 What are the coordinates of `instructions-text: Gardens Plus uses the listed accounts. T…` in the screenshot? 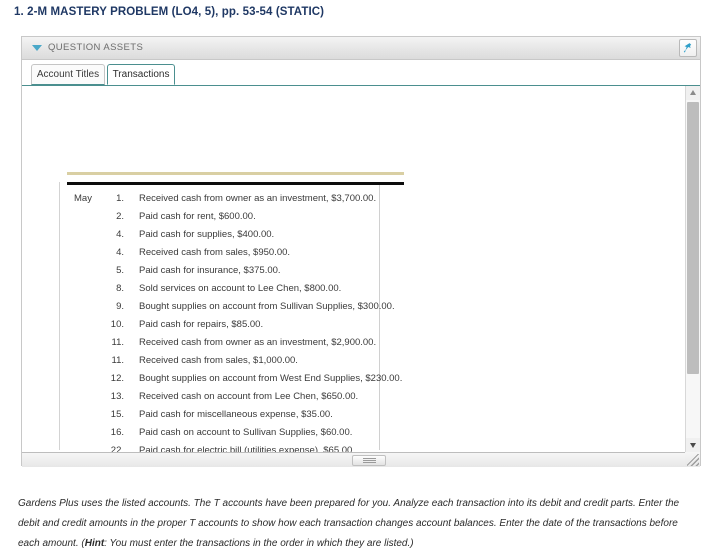 It's located at (360, 524).